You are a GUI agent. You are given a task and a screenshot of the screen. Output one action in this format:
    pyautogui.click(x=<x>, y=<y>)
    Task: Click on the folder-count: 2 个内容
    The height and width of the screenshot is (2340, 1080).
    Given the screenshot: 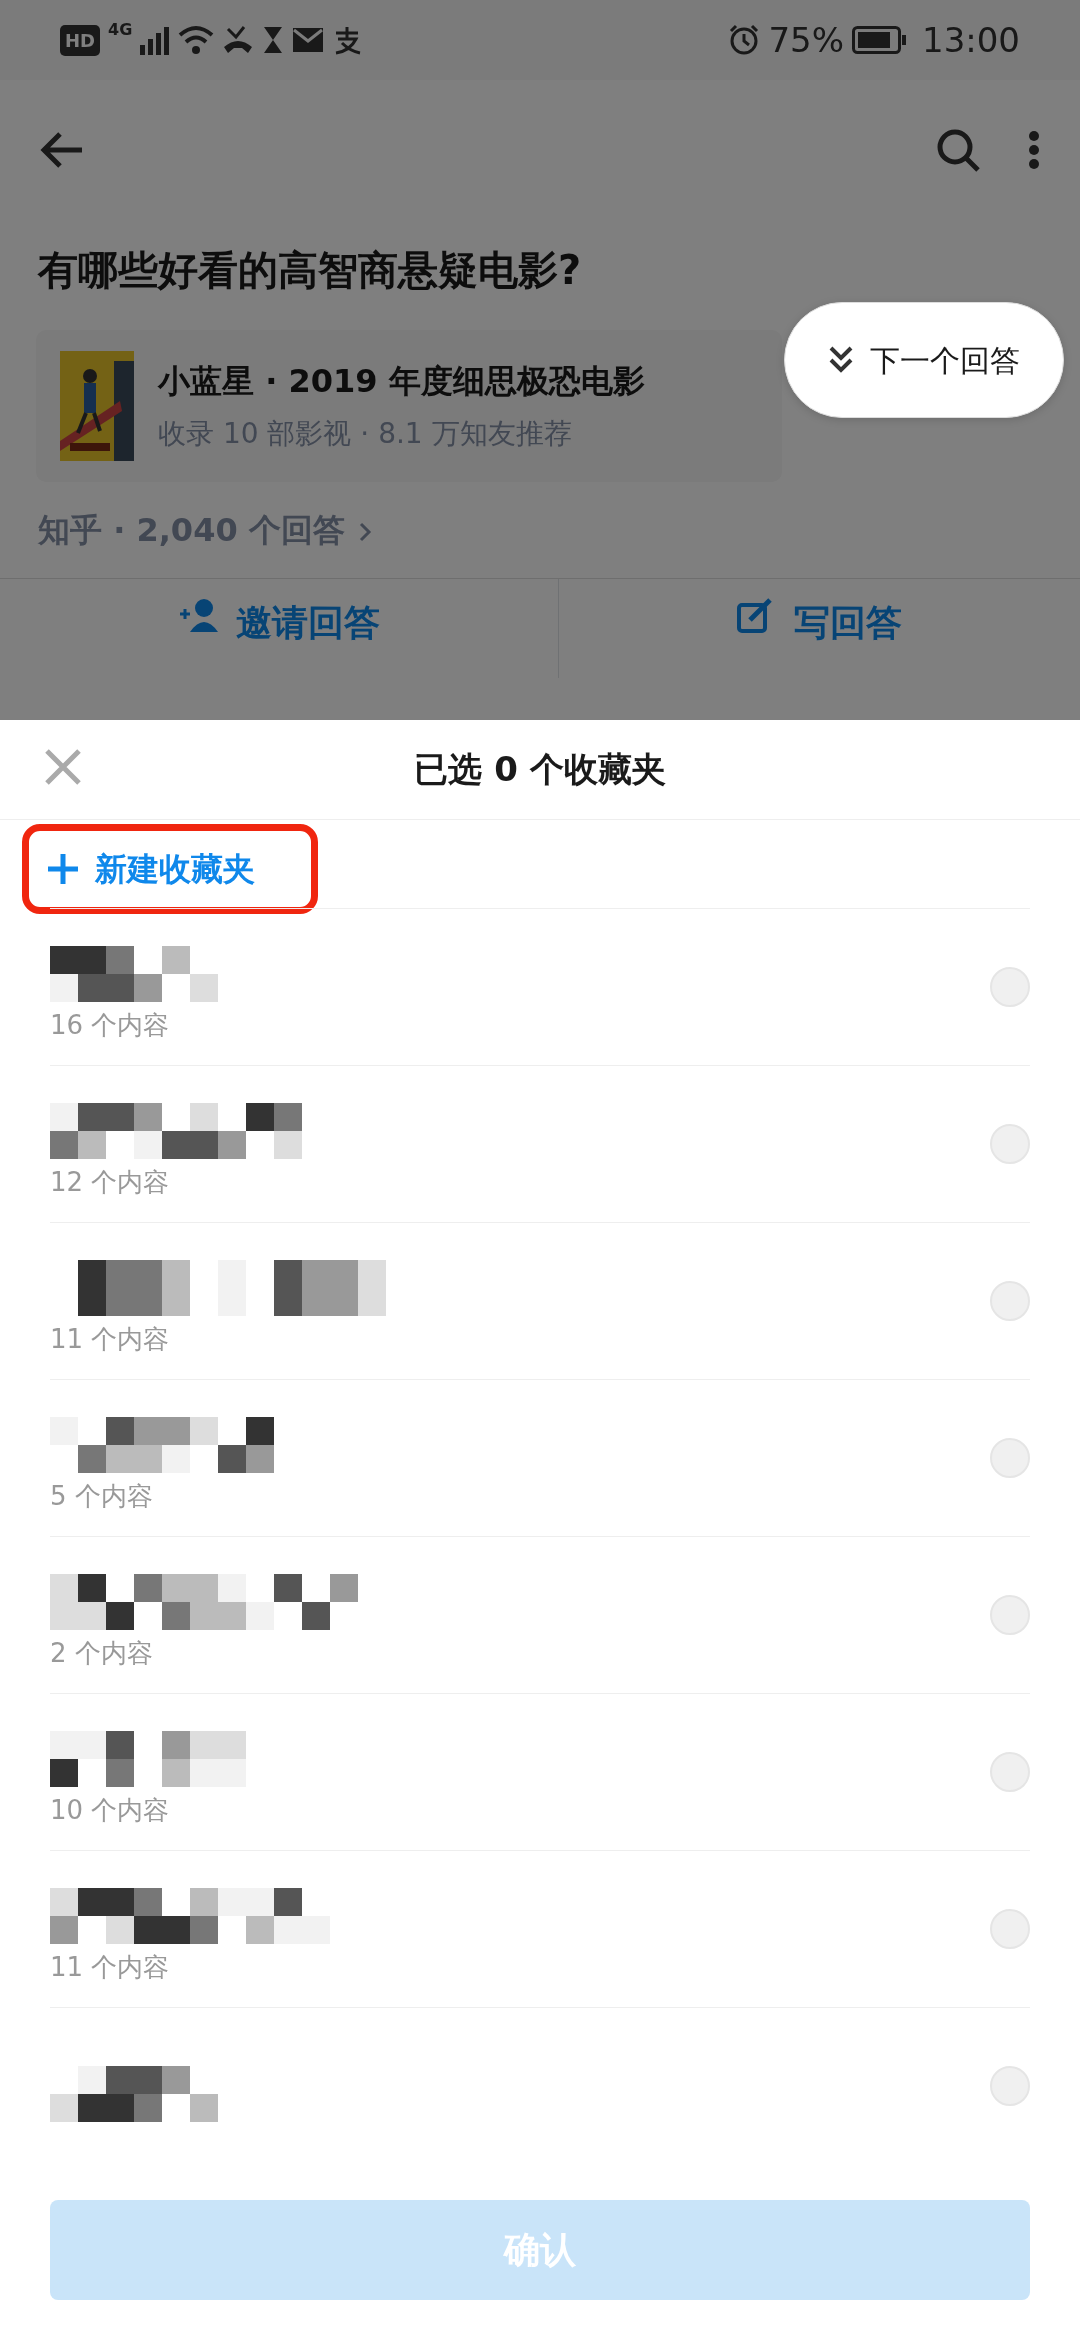 What is the action you would take?
    pyautogui.click(x=102, y=1653)
    